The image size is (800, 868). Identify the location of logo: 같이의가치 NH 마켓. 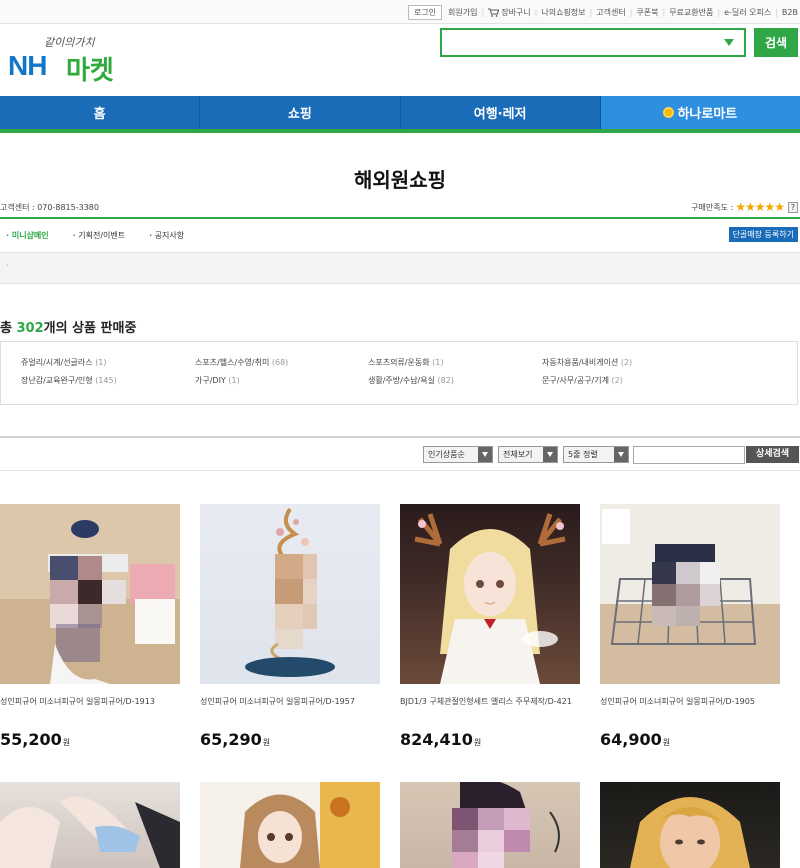
(78, 60).